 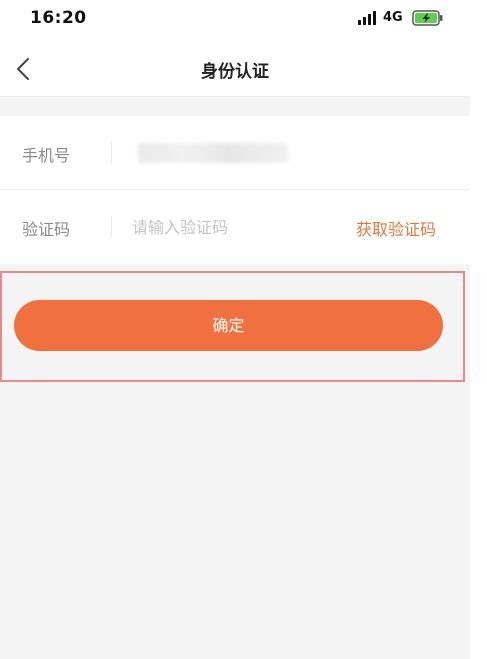 What do you see at coordinates (213, 153) in the screenshot?
I see `phone-number-value-obscured` at bounding box center [213, 153].